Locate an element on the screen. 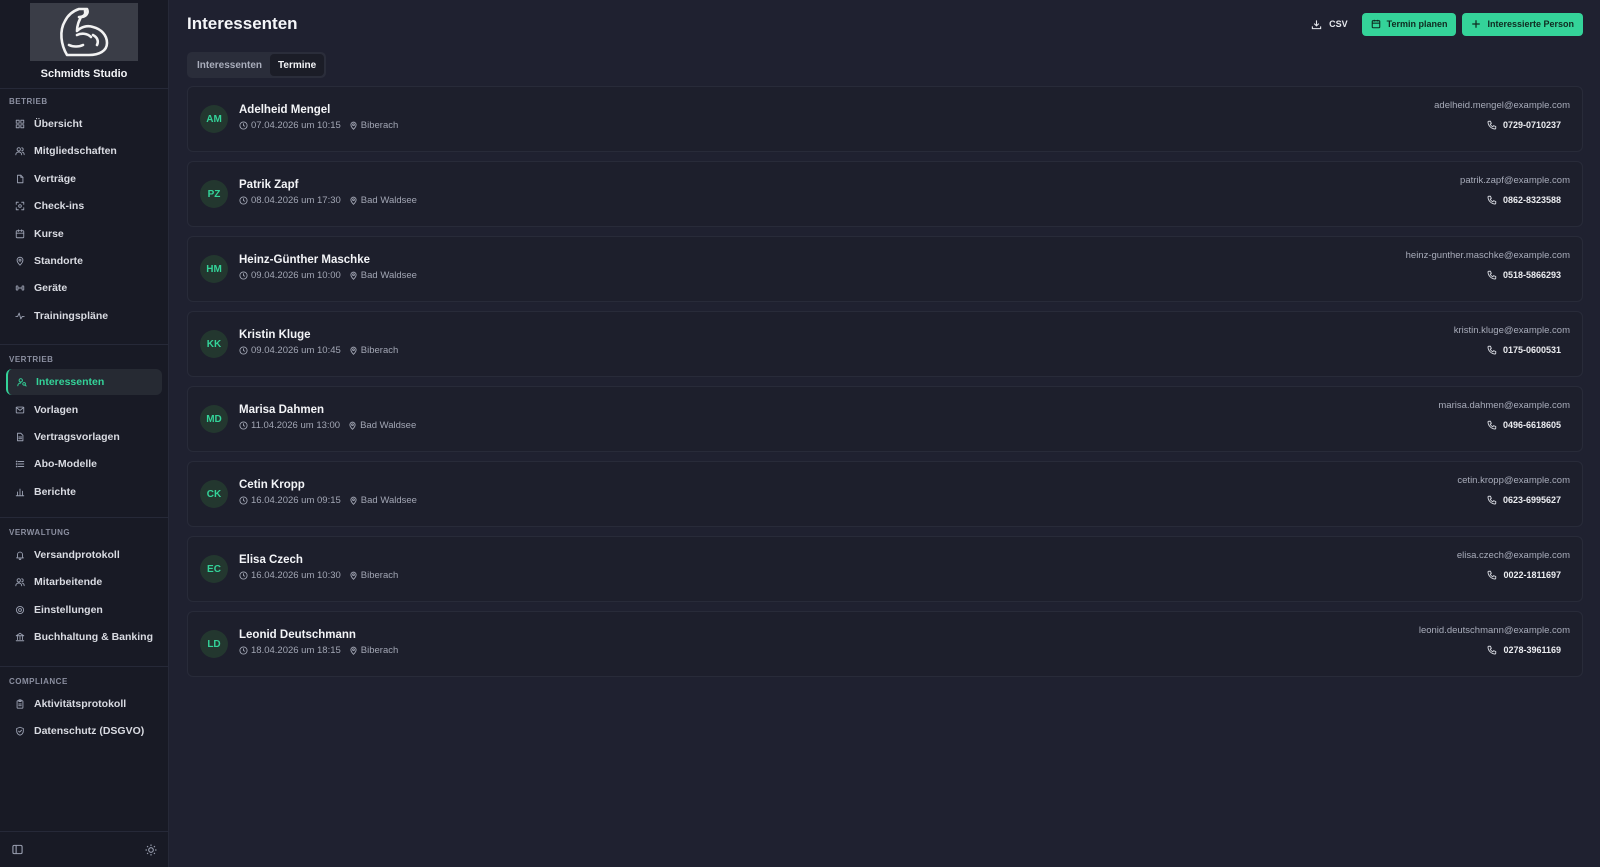  csv-export-button: CSV is located at coordinates (1329, 24).